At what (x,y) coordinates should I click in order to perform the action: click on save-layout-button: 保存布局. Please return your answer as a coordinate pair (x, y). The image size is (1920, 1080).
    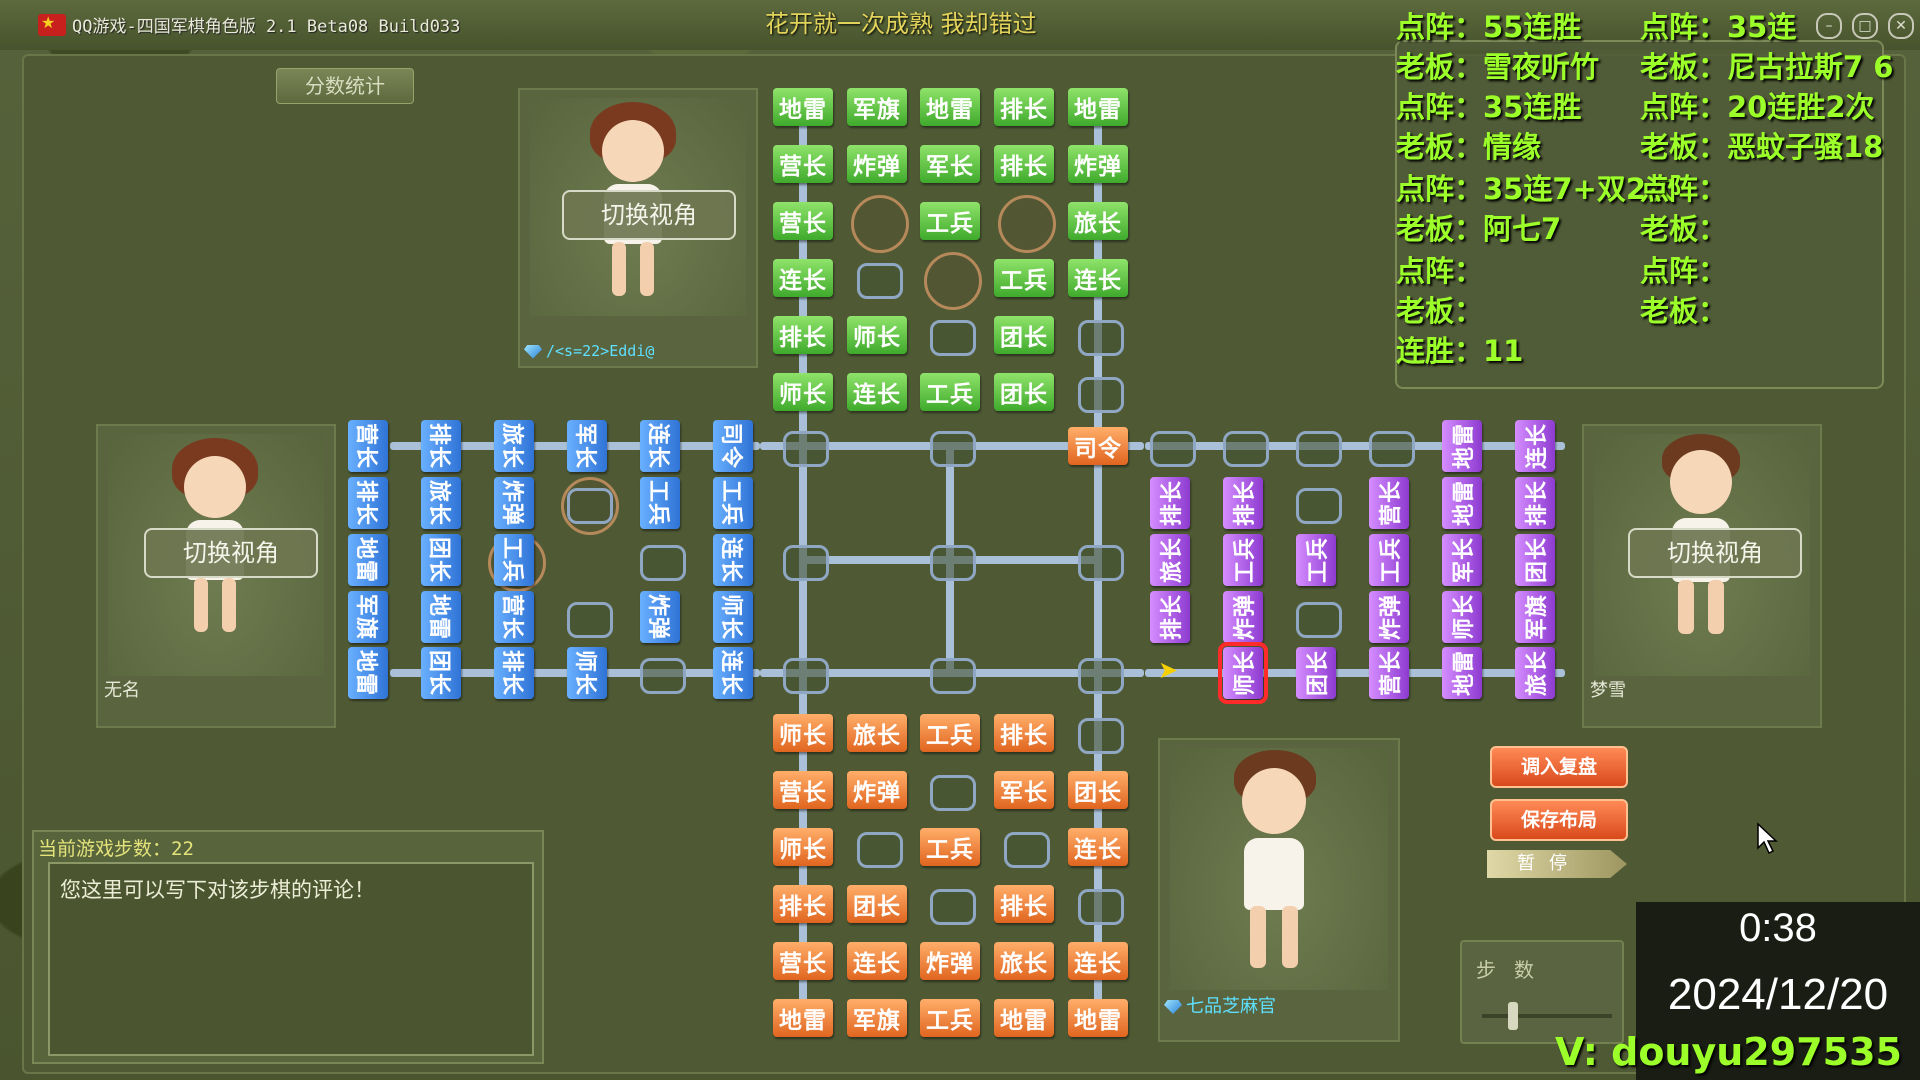
    Looking at the image, I should click on (1559, 820).